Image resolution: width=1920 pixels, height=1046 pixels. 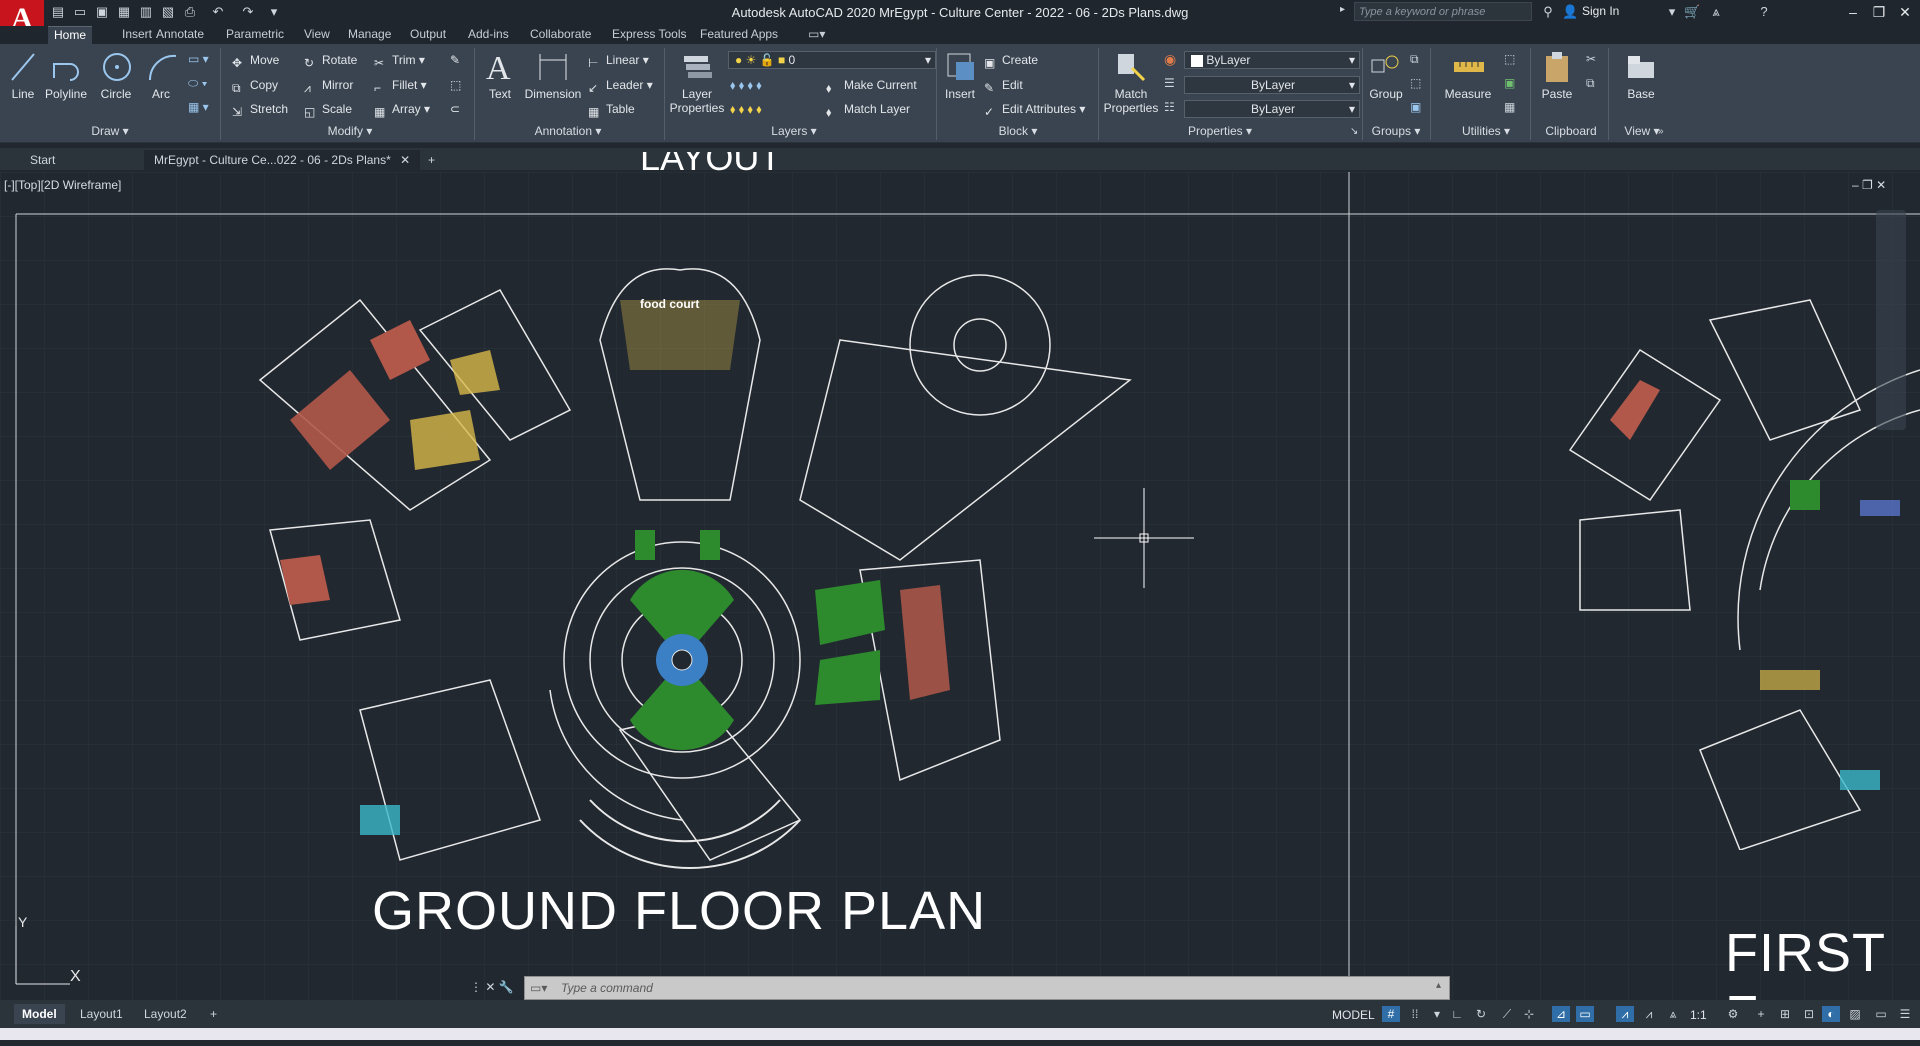 I want to click on restore-window-button: ❐, so click(x=1879, y=12).